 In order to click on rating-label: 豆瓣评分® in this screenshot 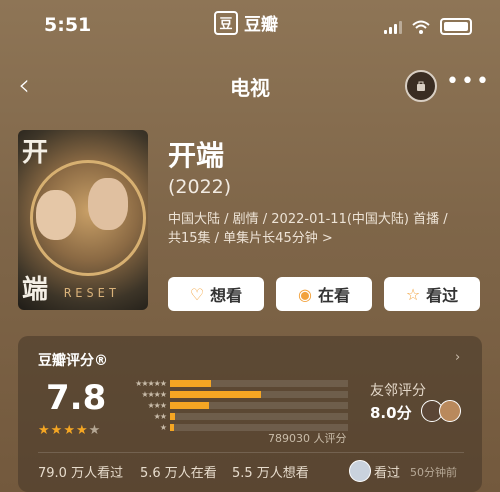, I will do `click(73, 361)`.